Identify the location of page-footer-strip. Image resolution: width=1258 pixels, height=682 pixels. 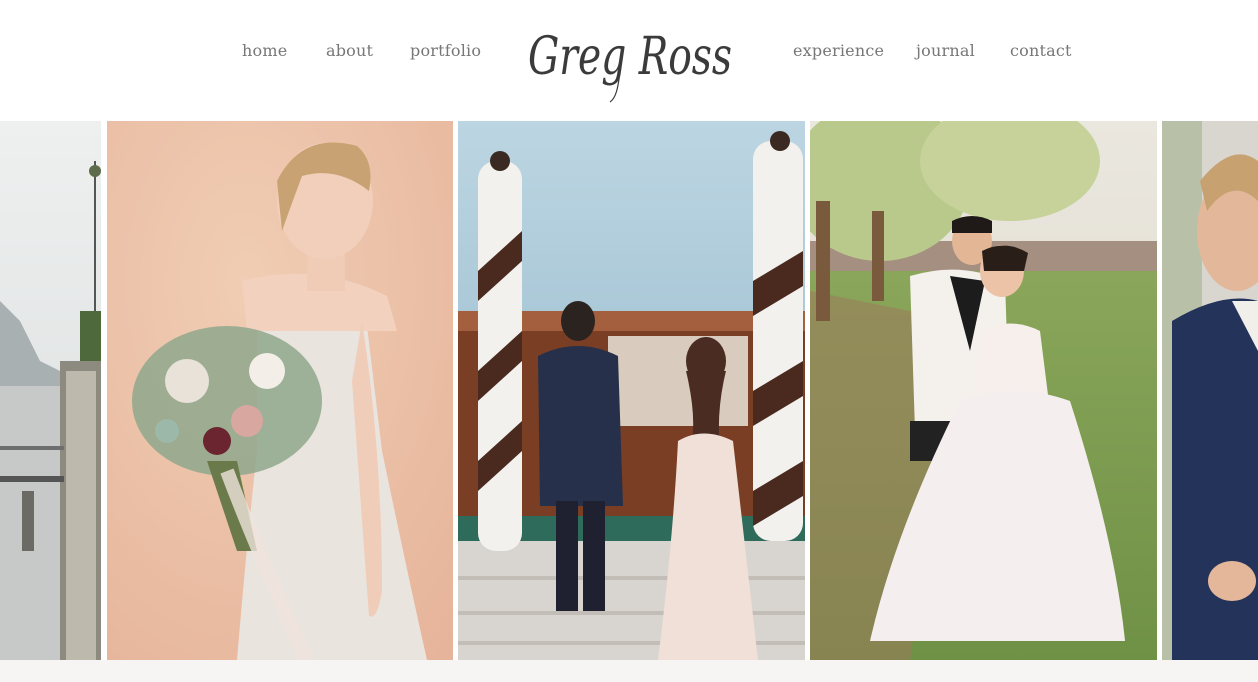
(629, 671).